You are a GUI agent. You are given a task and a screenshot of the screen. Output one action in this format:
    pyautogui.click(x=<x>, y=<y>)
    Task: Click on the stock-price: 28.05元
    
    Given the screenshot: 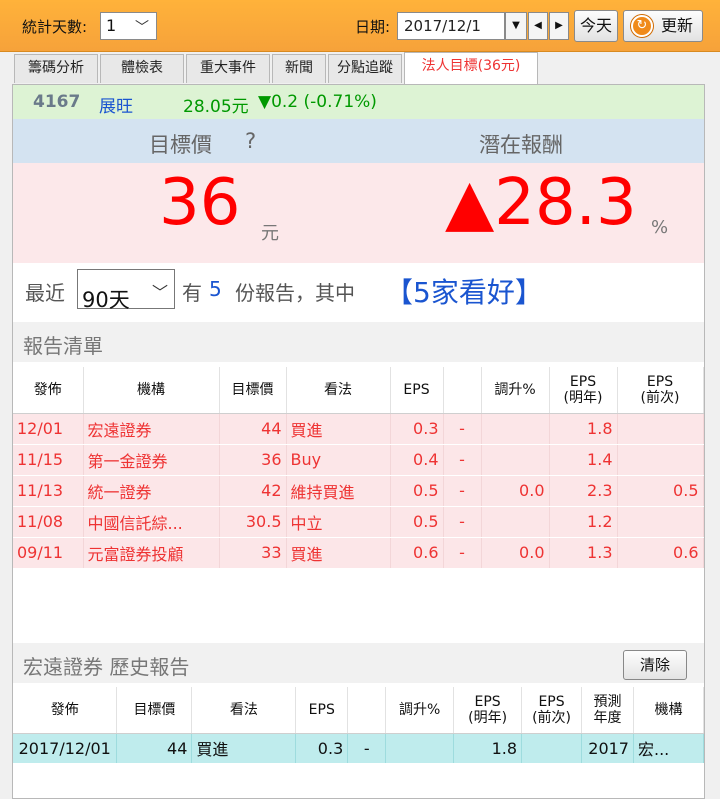 What is the action you would take?
    pyautogui.click(x=216, y=107)
    